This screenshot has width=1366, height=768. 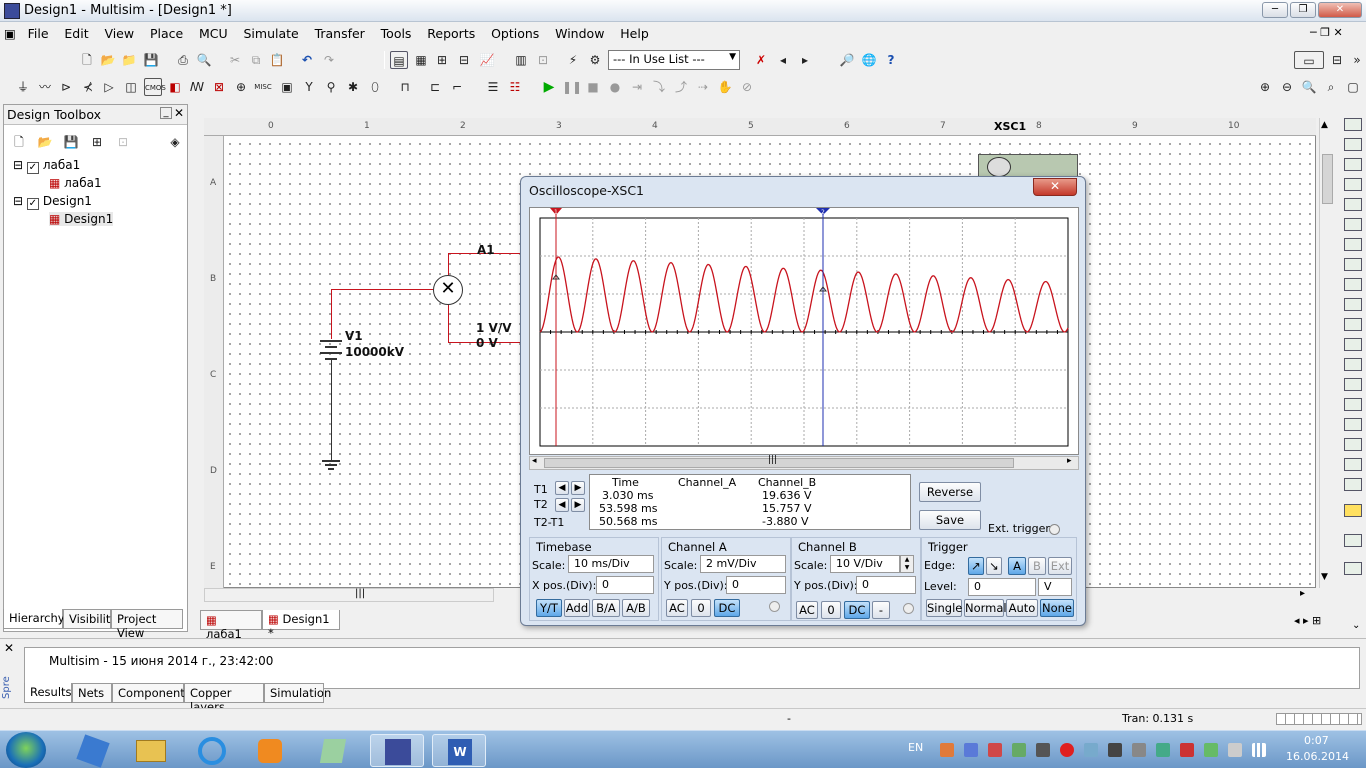 I want to click on spreadsheet-close-icon: ✕, so click(x=9, y=648).